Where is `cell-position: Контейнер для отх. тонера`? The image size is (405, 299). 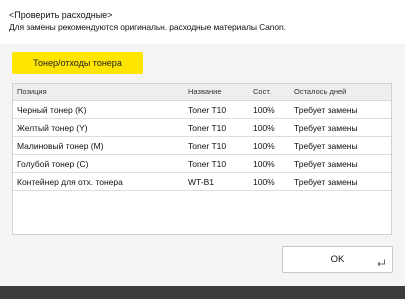
cell-position: Контейнер для отх. тонера is located at coordinates (70, 182).